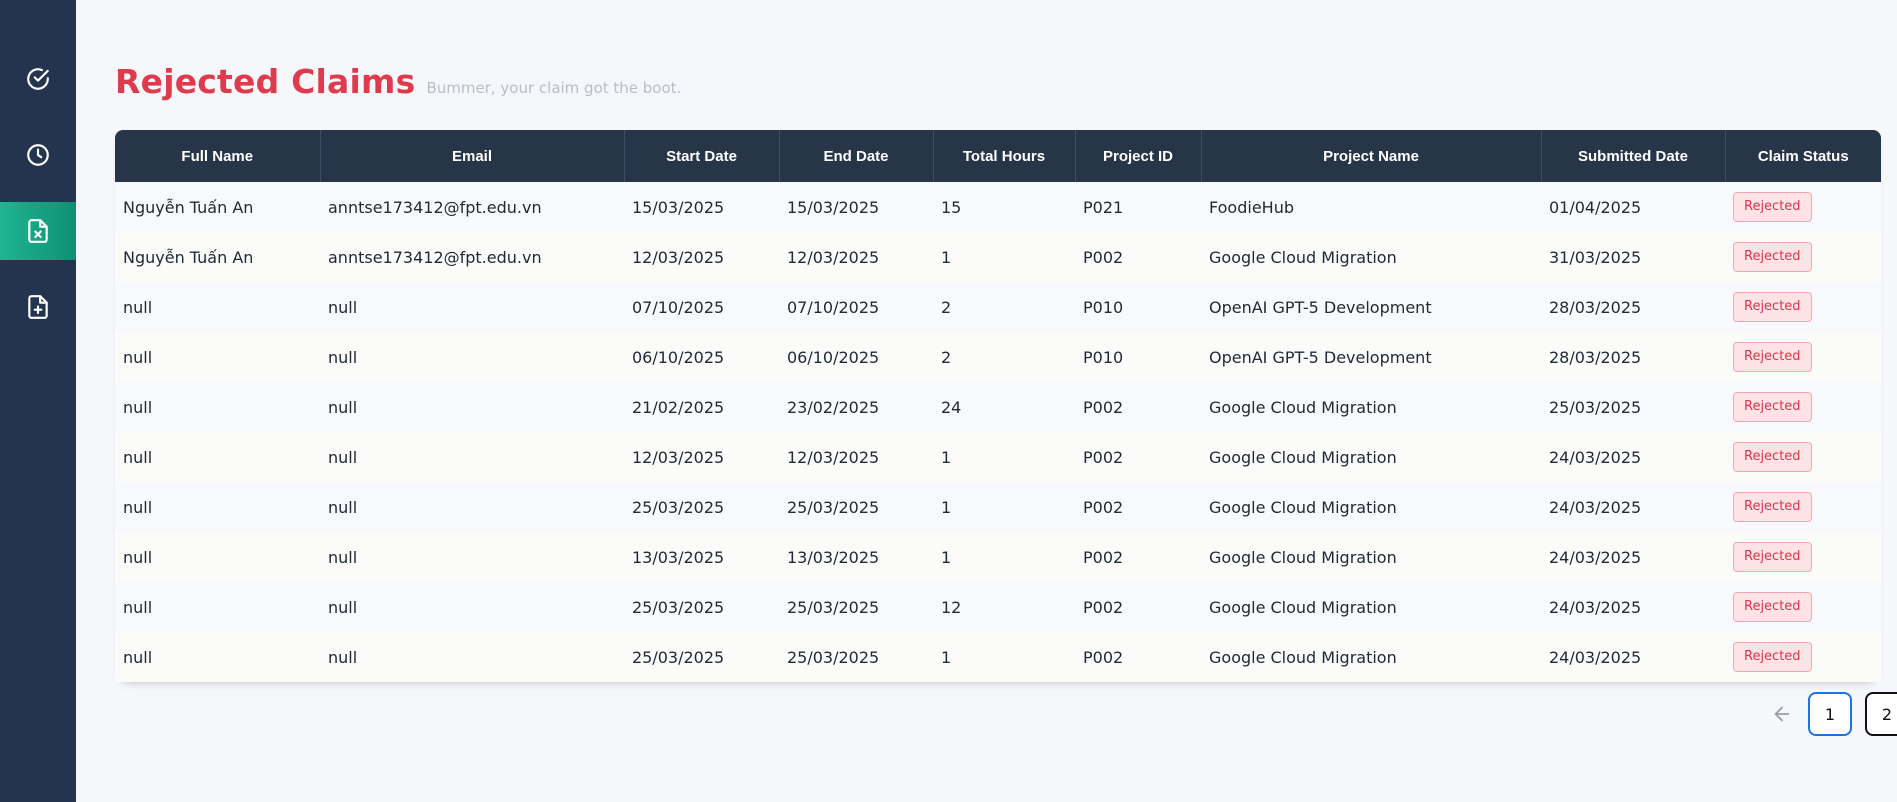  Describe the element at coordinates (951, 407) in the screenshot. I see `cell-total-hours: 24` at that location.